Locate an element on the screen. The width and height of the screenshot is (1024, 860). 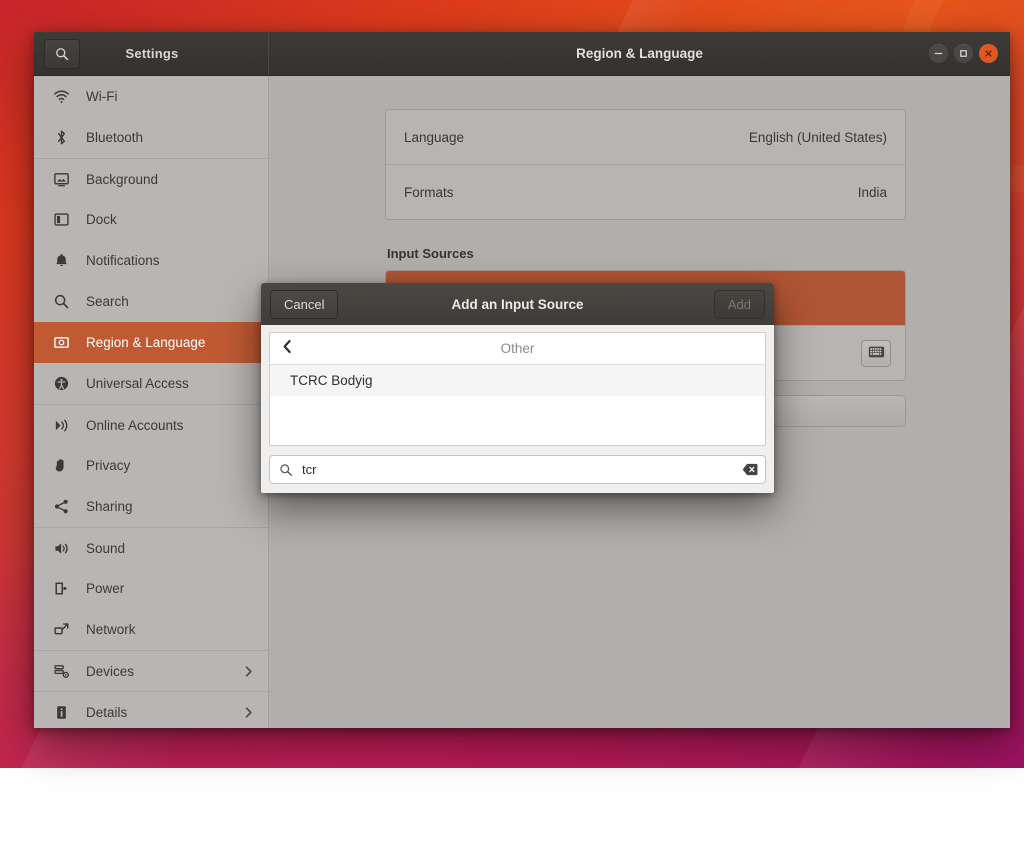
language-row: Language English (United States) is located at coordinates (645, 137).